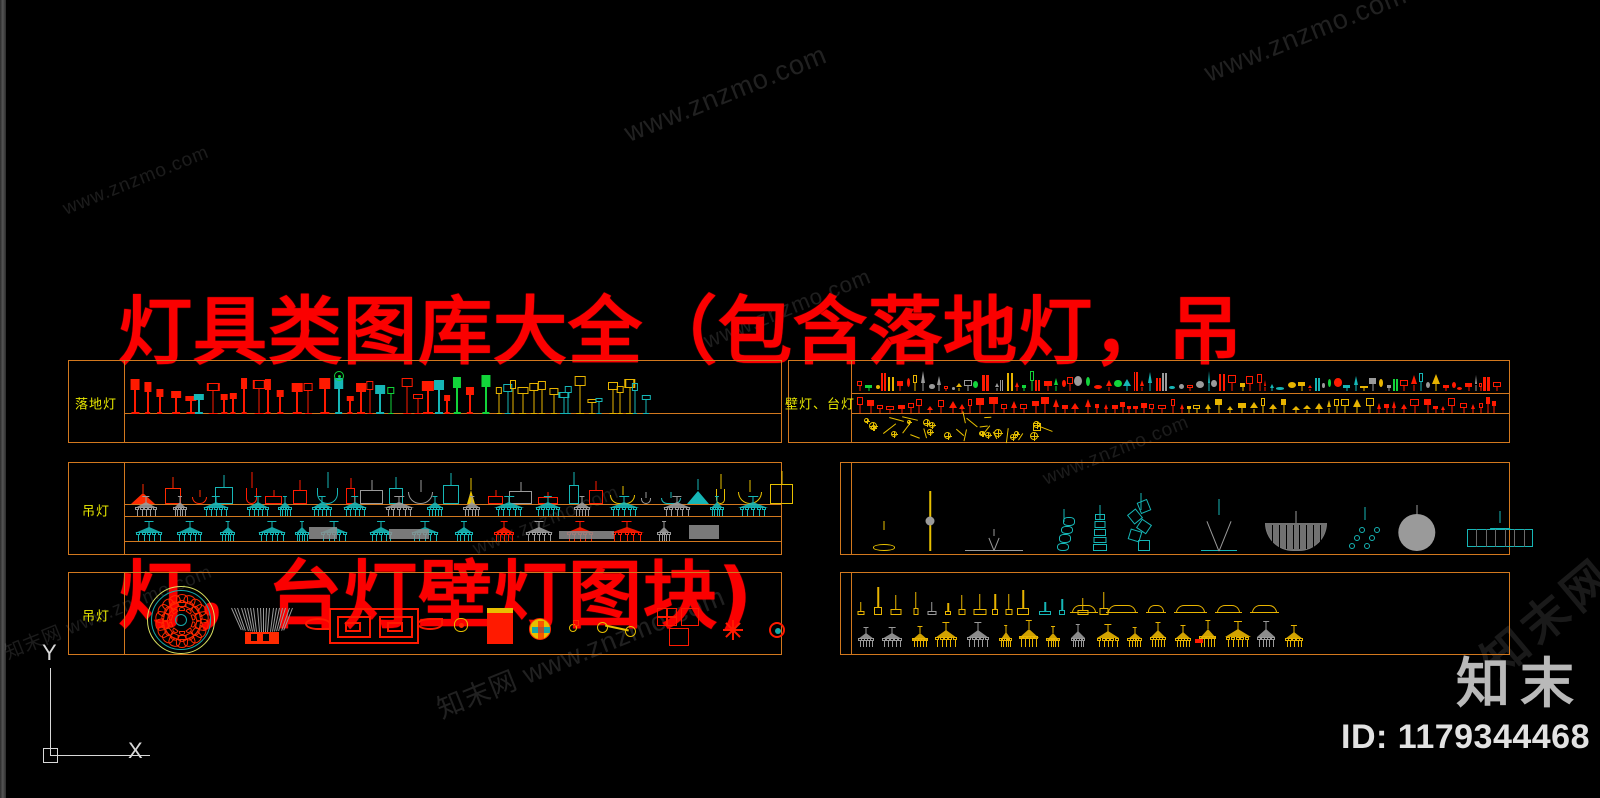 This screenshot has width=1600, height=798. What do you see at coordinates (1186, 508) in the screenshot?
I see `panel-pendant-lamp-right` at bounding box center [1186, 508].